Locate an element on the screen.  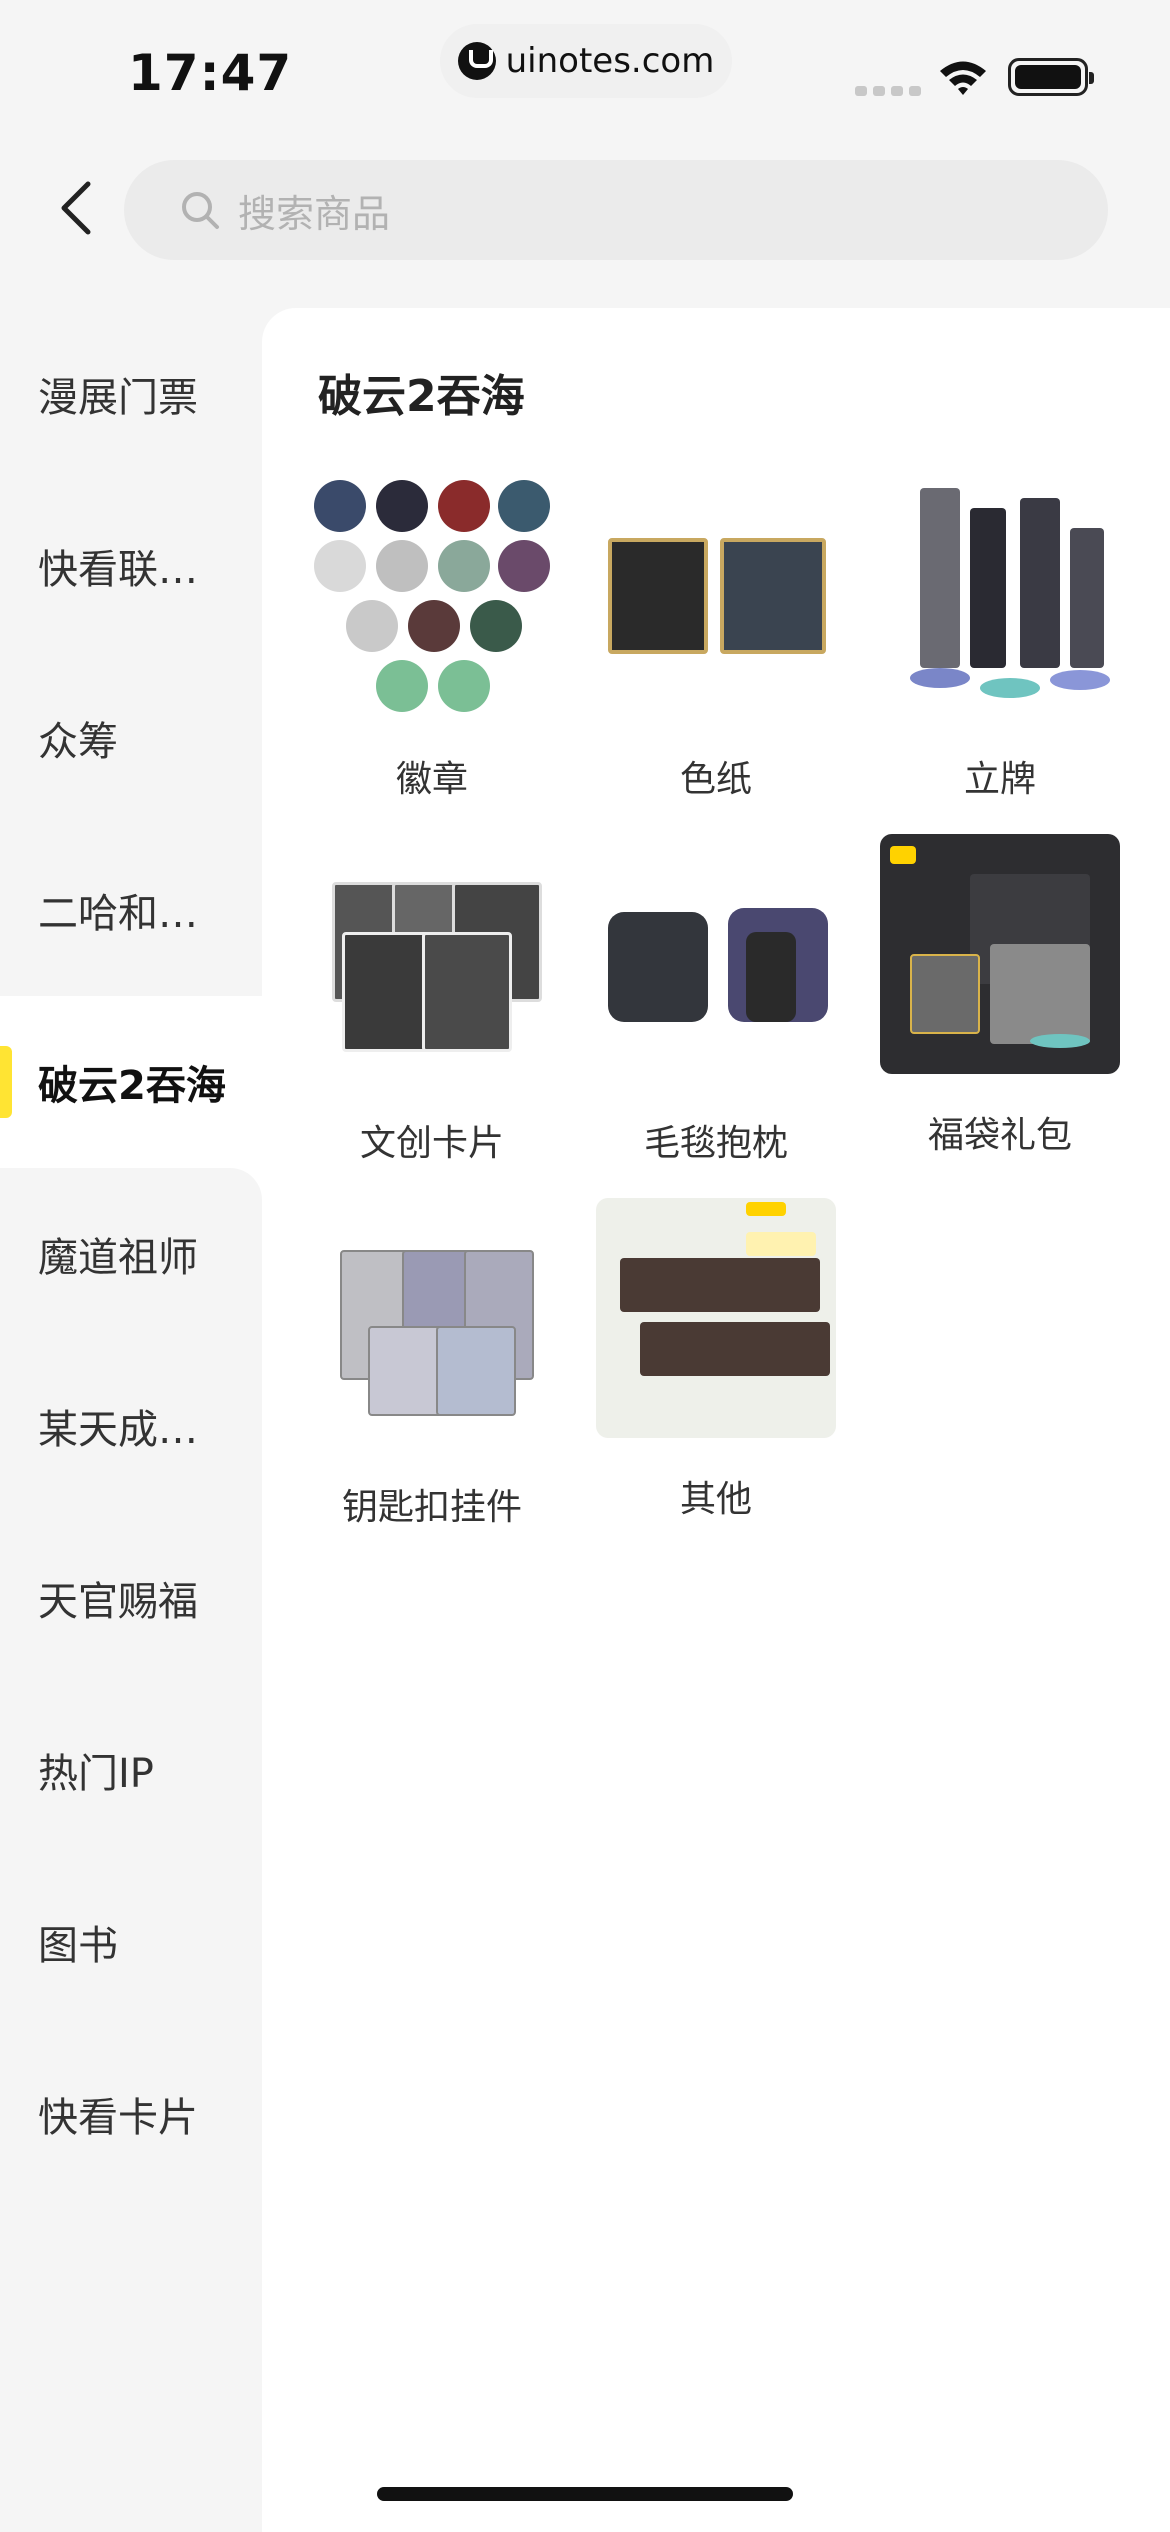
clock: 17:47 is located at coordinates (210, 73).